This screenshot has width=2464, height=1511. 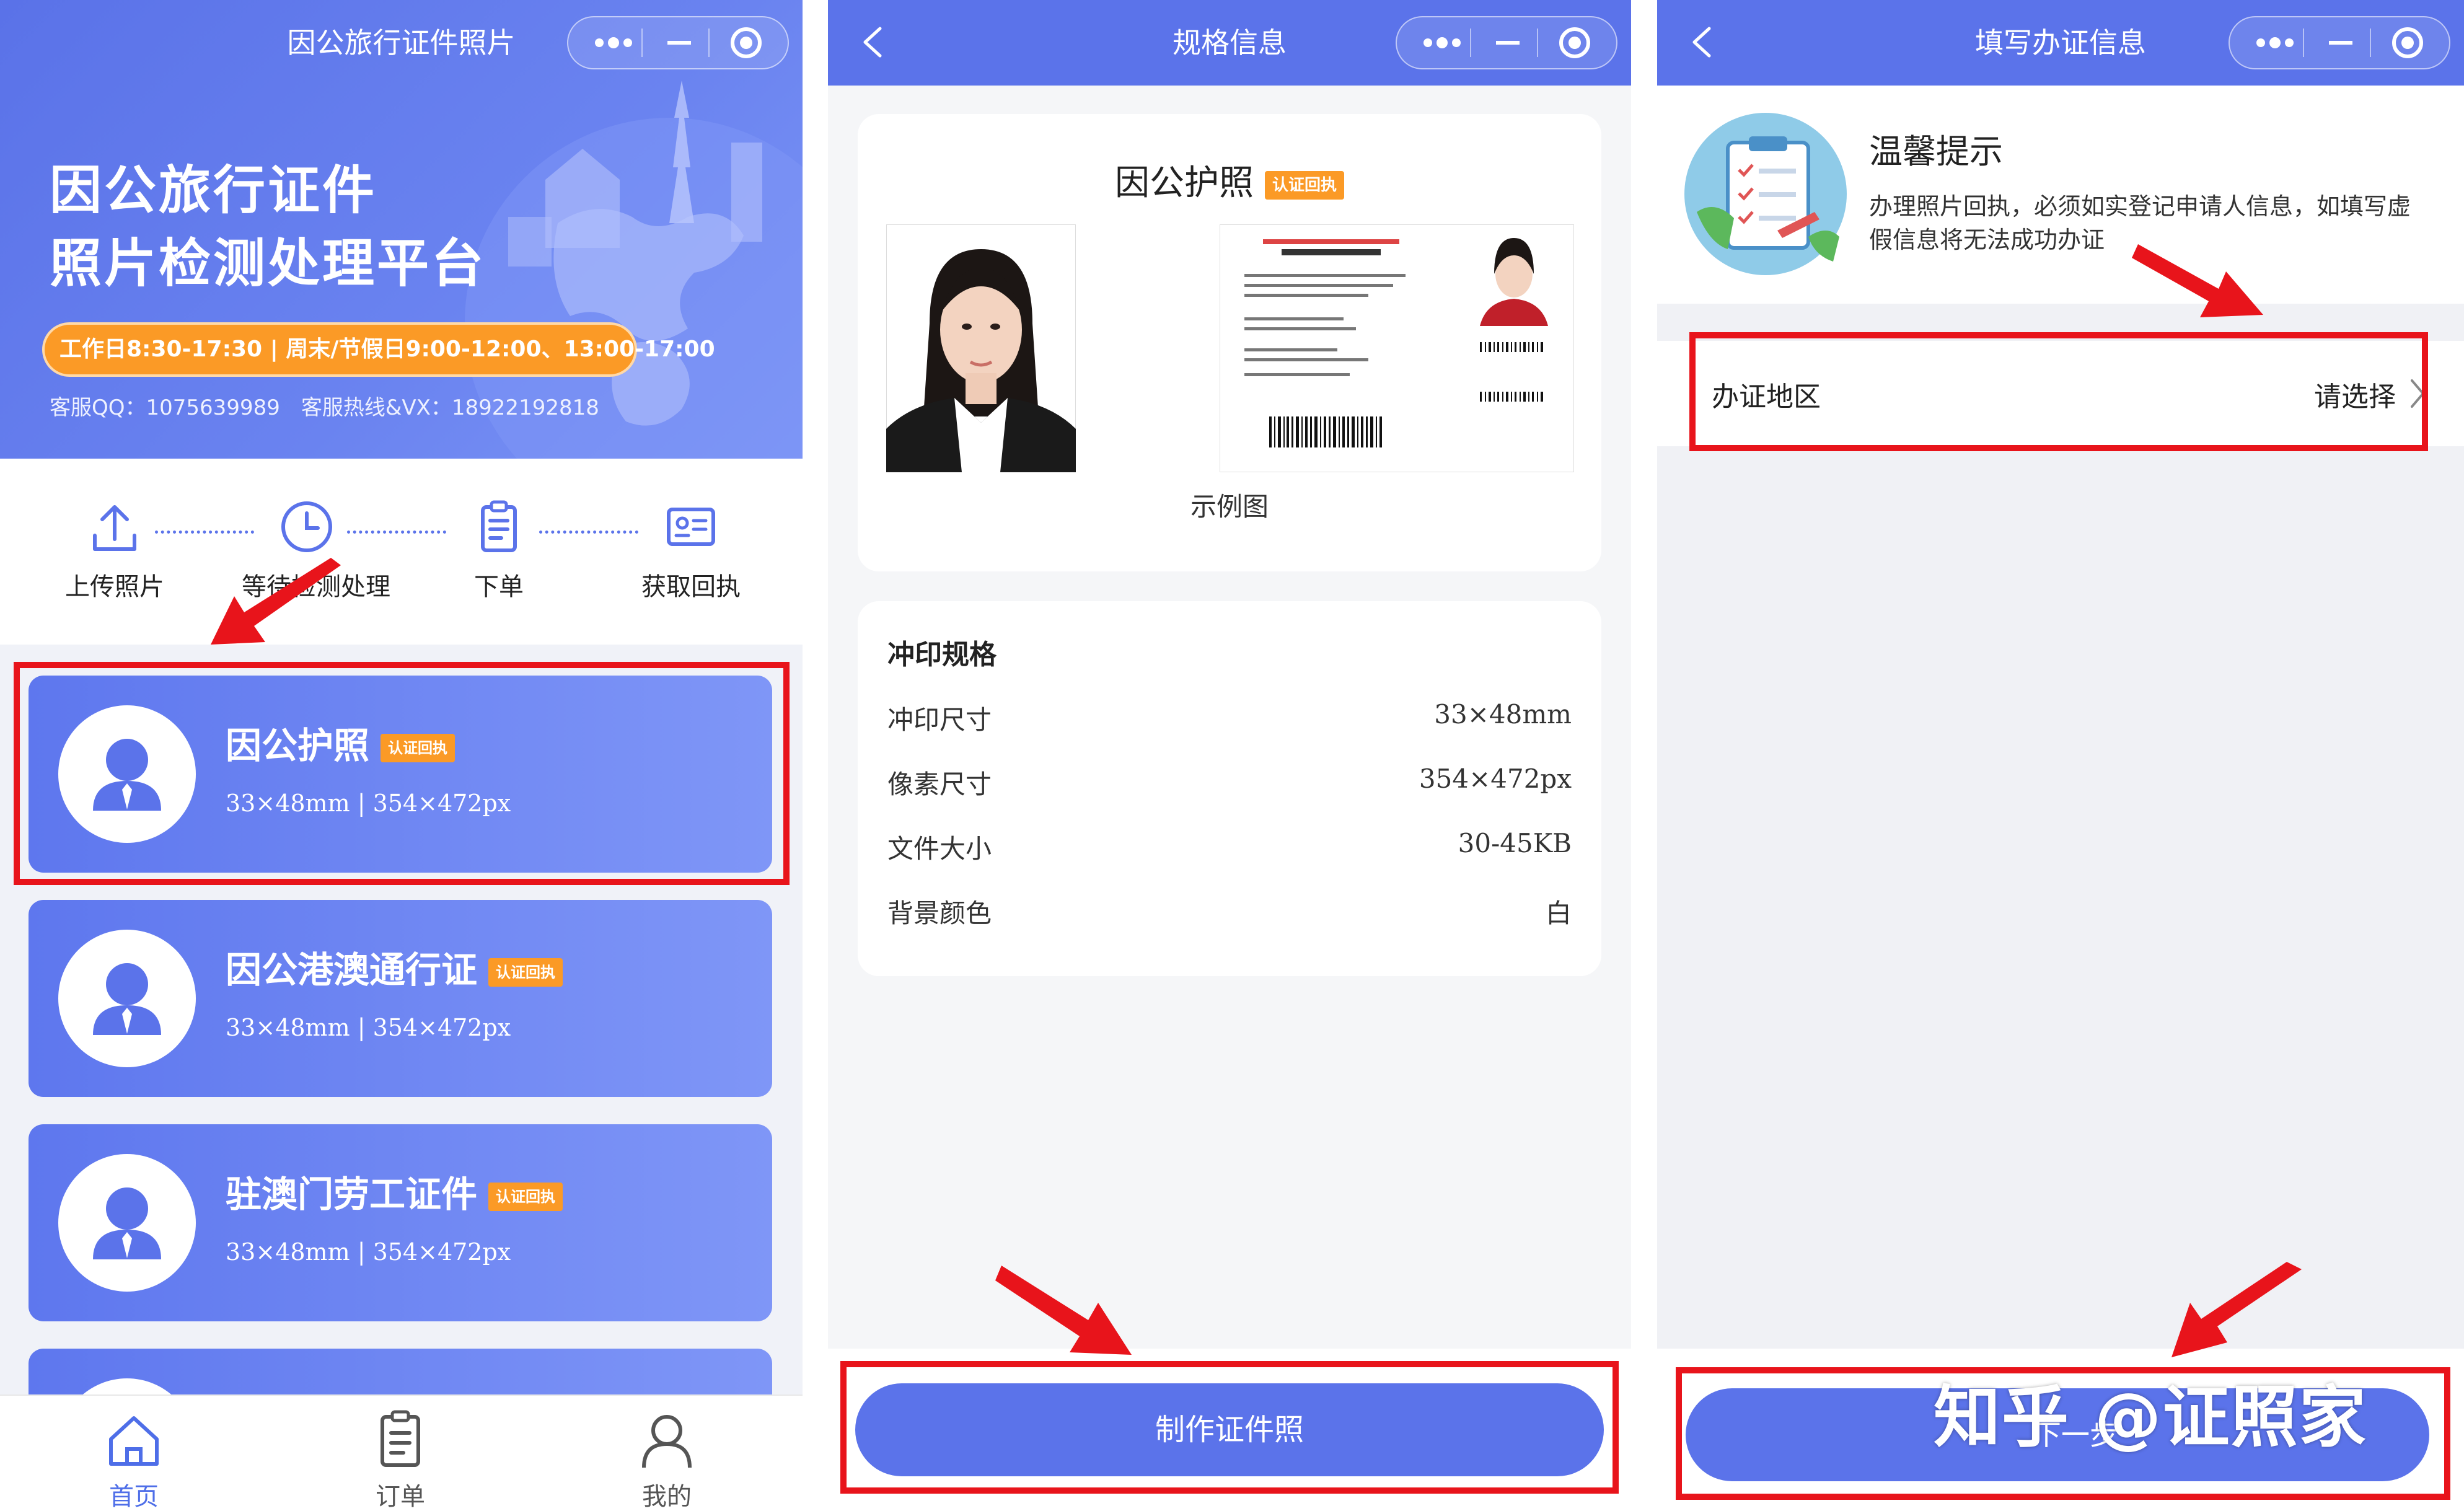 What do you see at coordinates (268, 227) in the screenshot?
I see `hero-title: 因公旅行证件 照片检测处理平台` at bounding box center [268, 227].